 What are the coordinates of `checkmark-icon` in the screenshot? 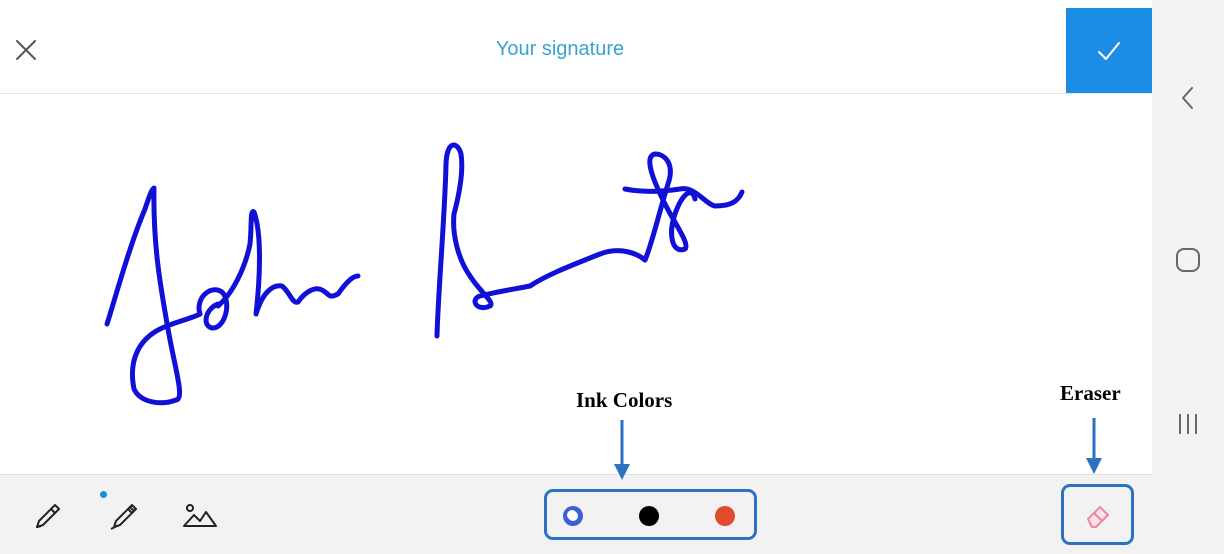 It's located at (1109, 50).